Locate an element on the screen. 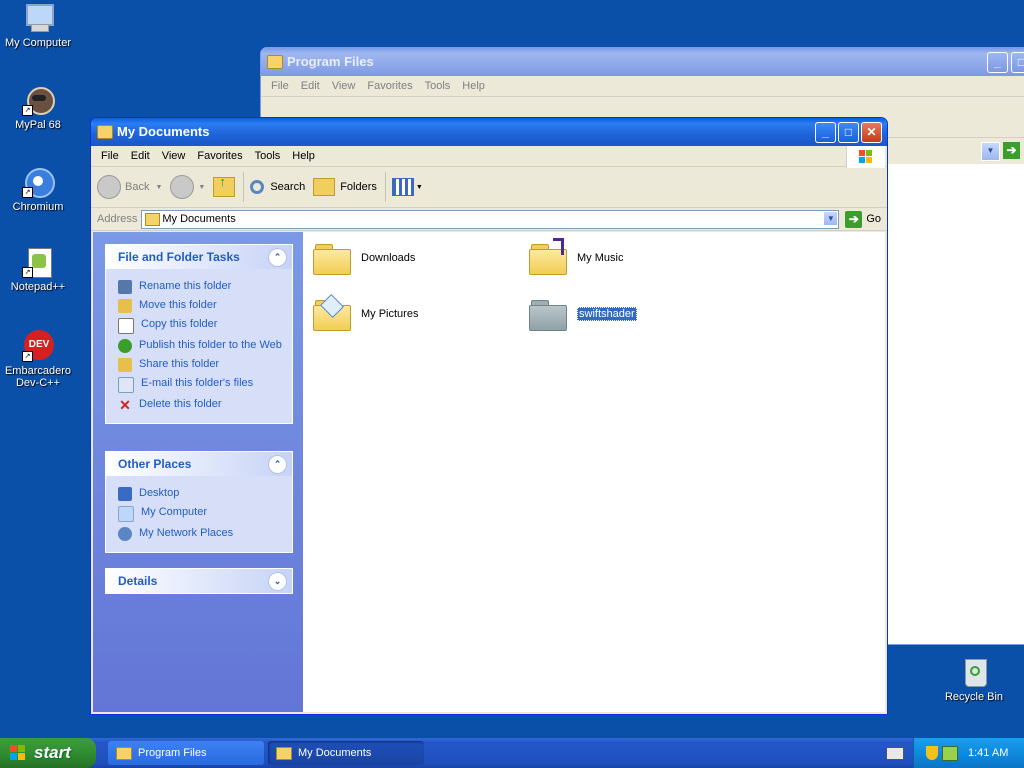  back-button: Back ▼ is located at coordinates (129, 187).